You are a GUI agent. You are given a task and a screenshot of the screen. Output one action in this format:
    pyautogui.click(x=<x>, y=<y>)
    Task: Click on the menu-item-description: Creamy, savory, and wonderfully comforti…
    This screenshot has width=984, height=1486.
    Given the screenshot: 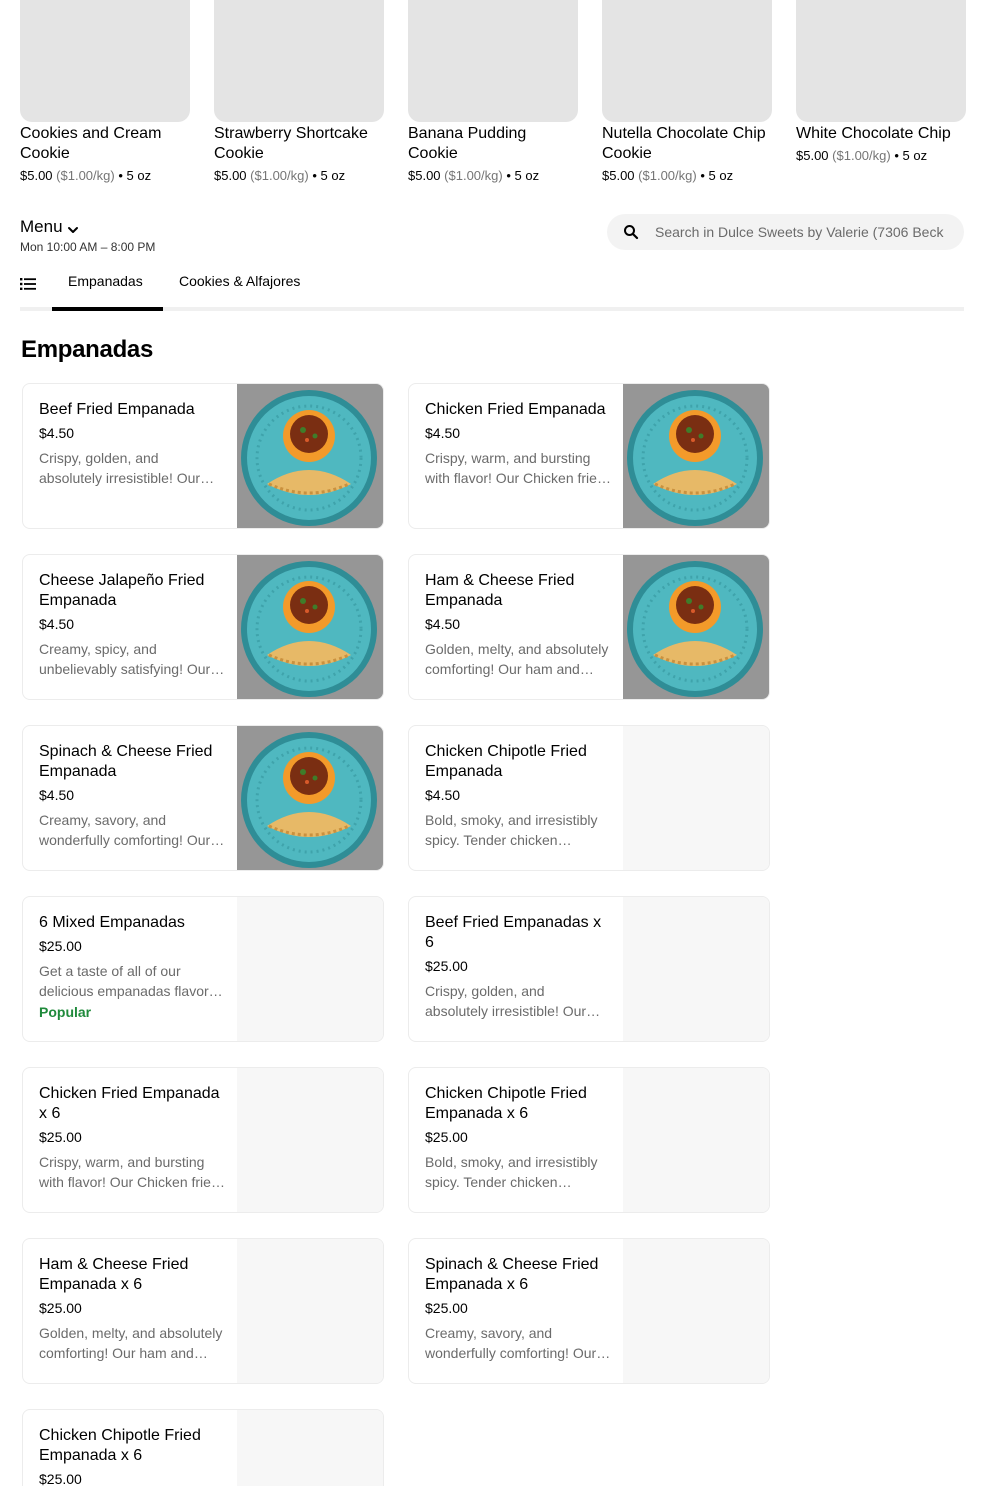 What is the action you would take?
    pyautogui.click(x=125, y=830)
    